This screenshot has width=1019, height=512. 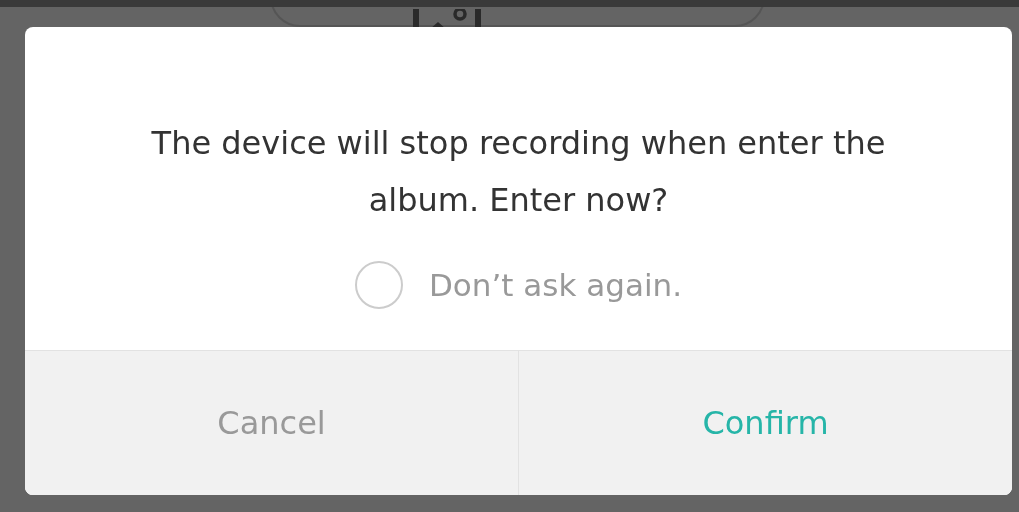 I want to click on dont-ask-again-option: Don’t ask again., so click(x=518, y=285).